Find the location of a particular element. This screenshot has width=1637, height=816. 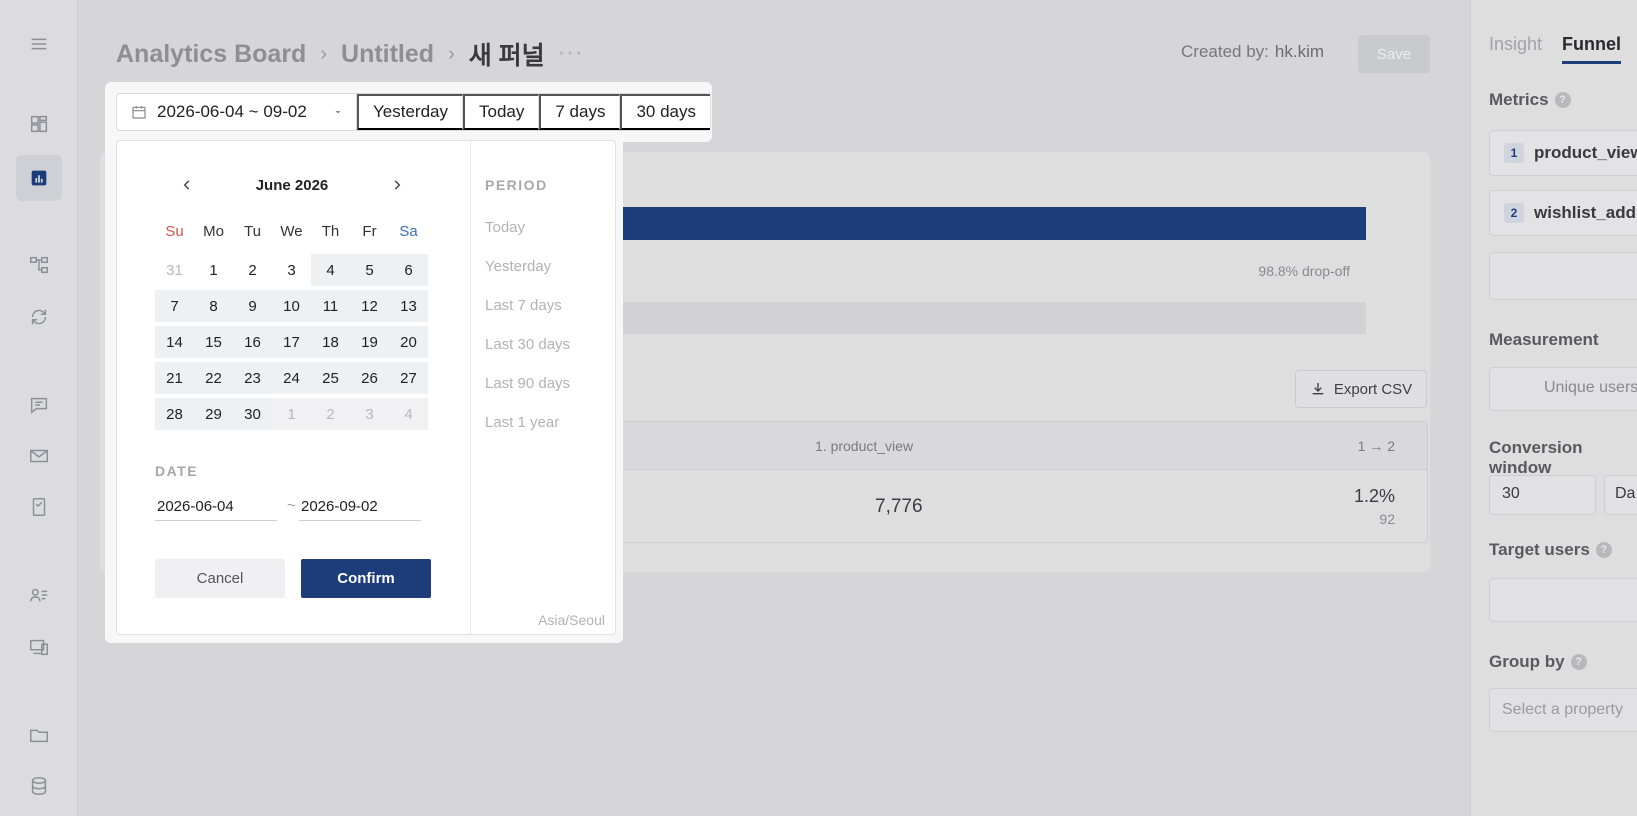

cell-conversion: 1.2% 92 is located at coordinates (1374, 506).